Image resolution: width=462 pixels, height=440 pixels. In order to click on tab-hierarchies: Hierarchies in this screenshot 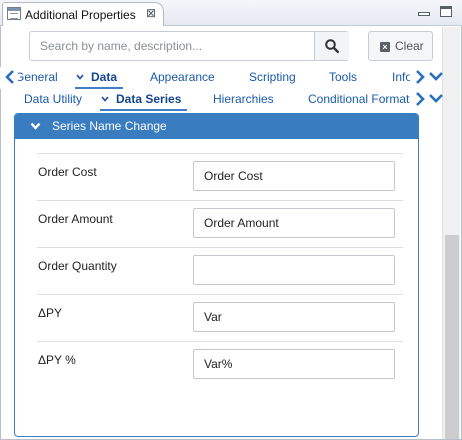, I will do `click(243, 99)`.